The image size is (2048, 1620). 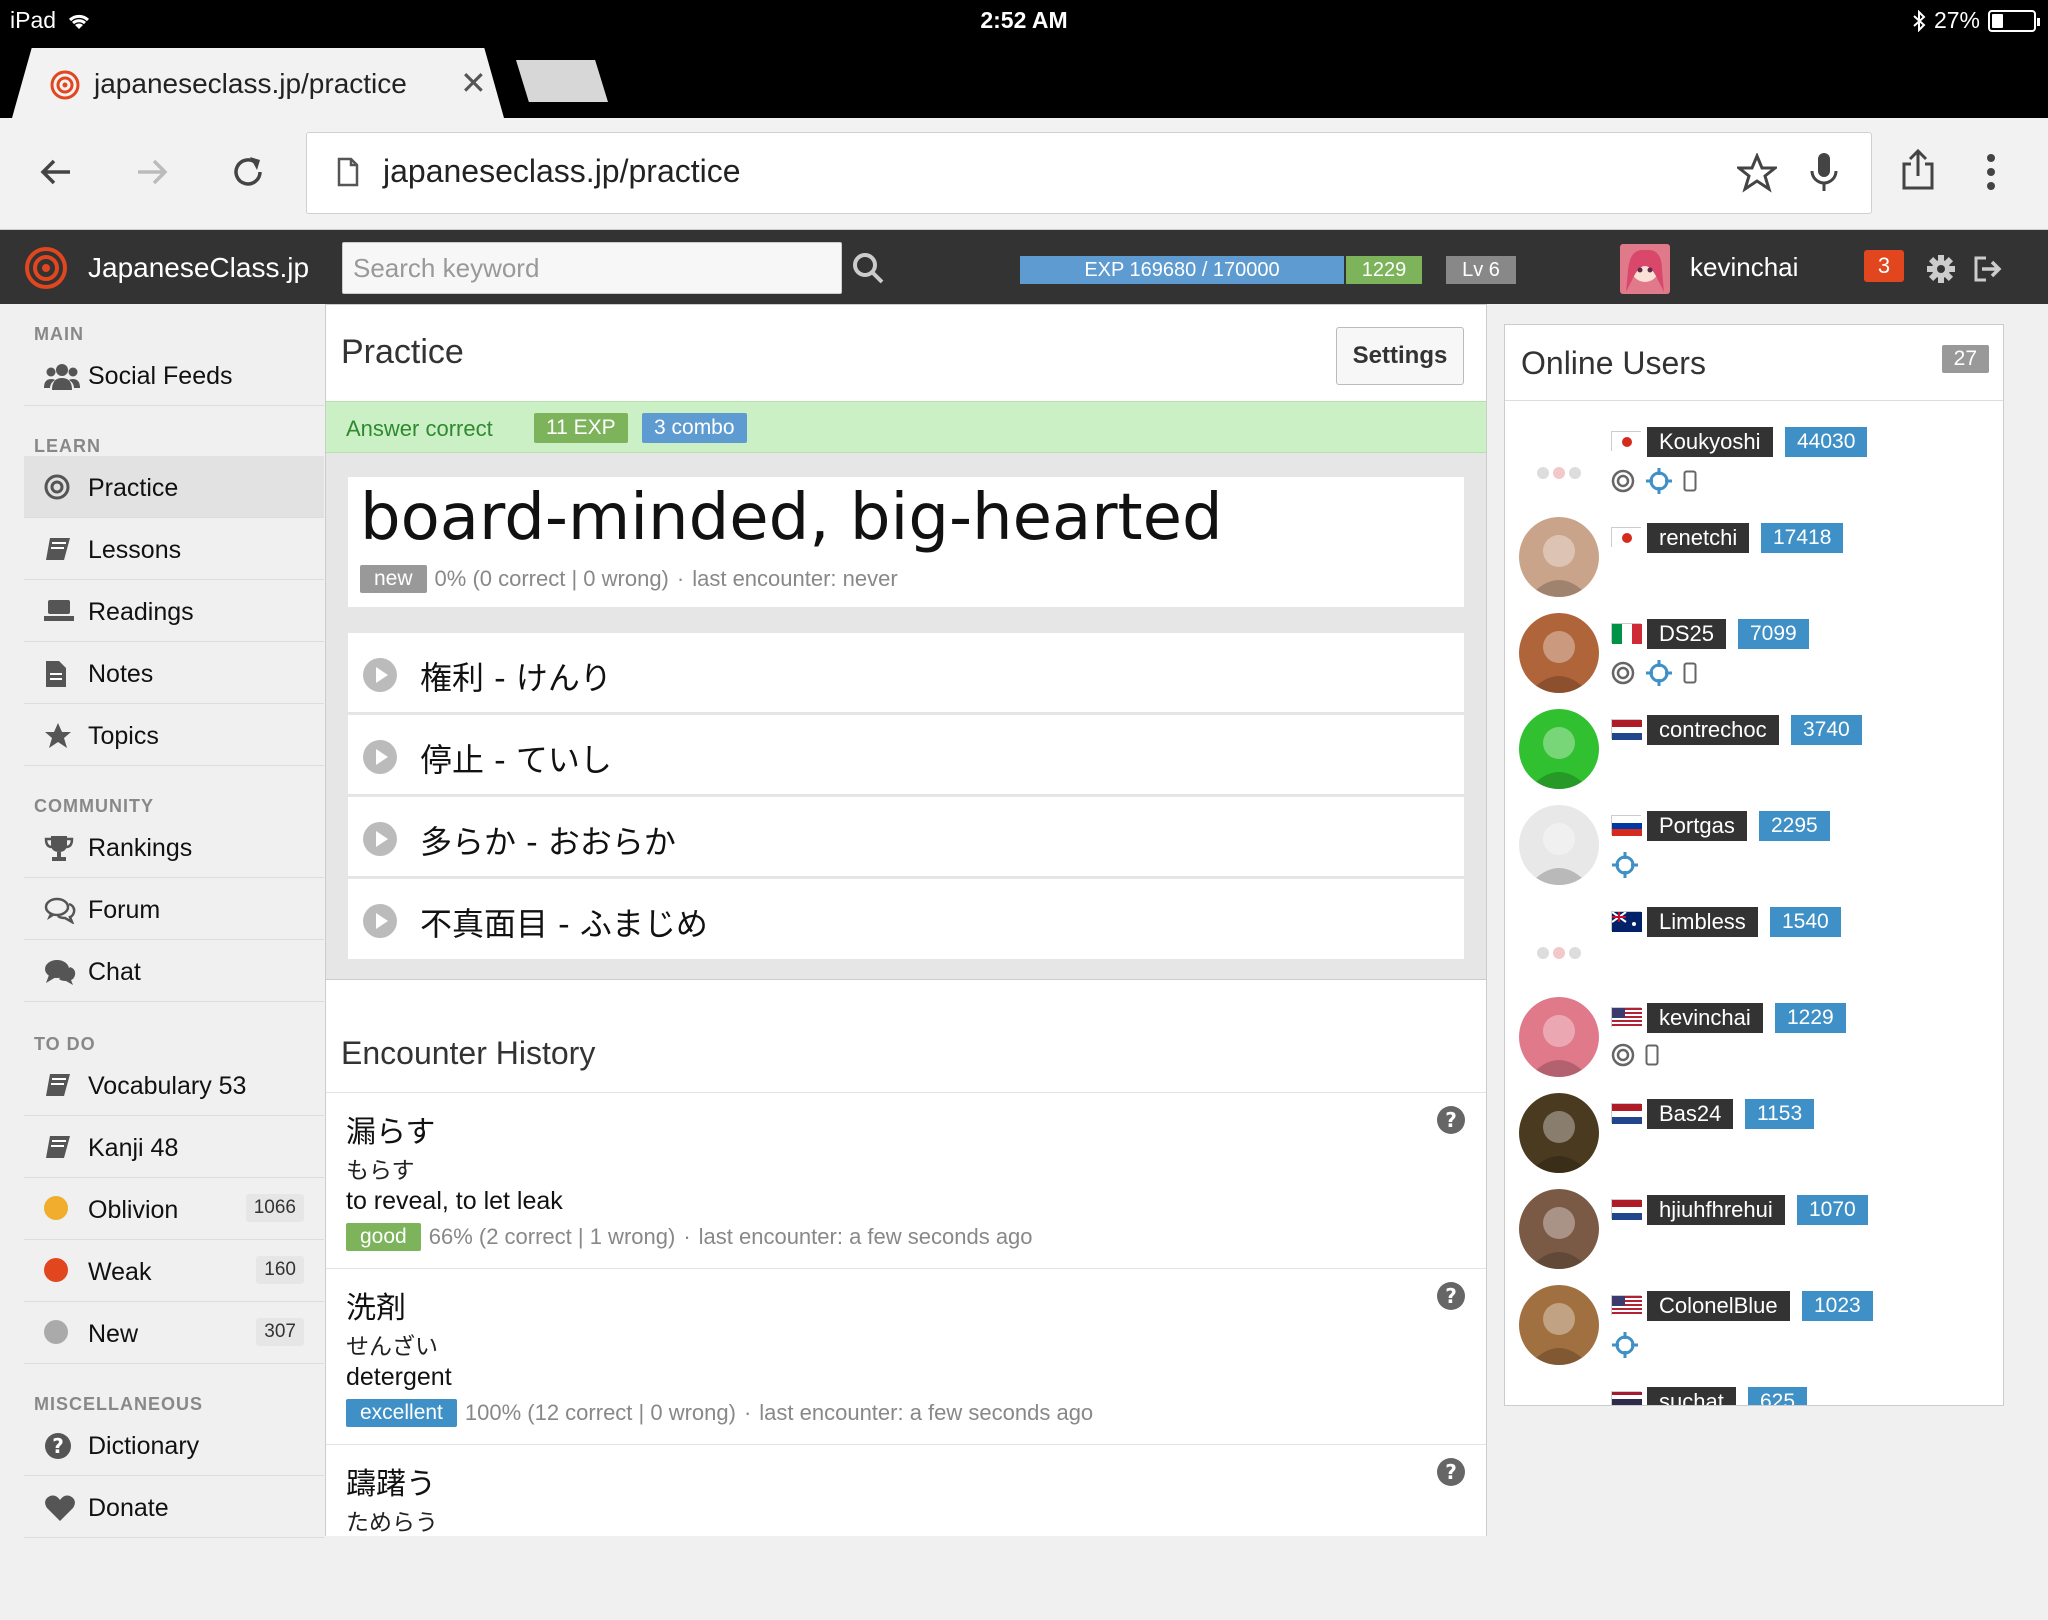 What do you see at coordinates (548, 842) in the screenshot?
I see `answer-text: 多らか - おおらか` at bounding box center [548, 842].